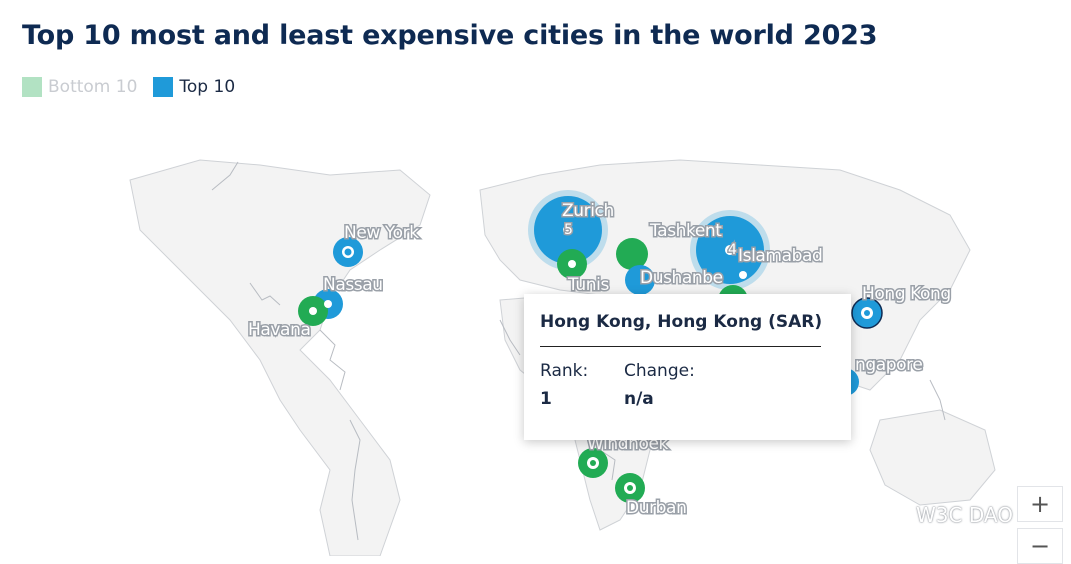 This screenshot has height=564, width=1071. What do you see at coordinates (564, 371) in the screenshot?
I see `tooltip-rank-label: Rank:` at bounding box center [564, 371].